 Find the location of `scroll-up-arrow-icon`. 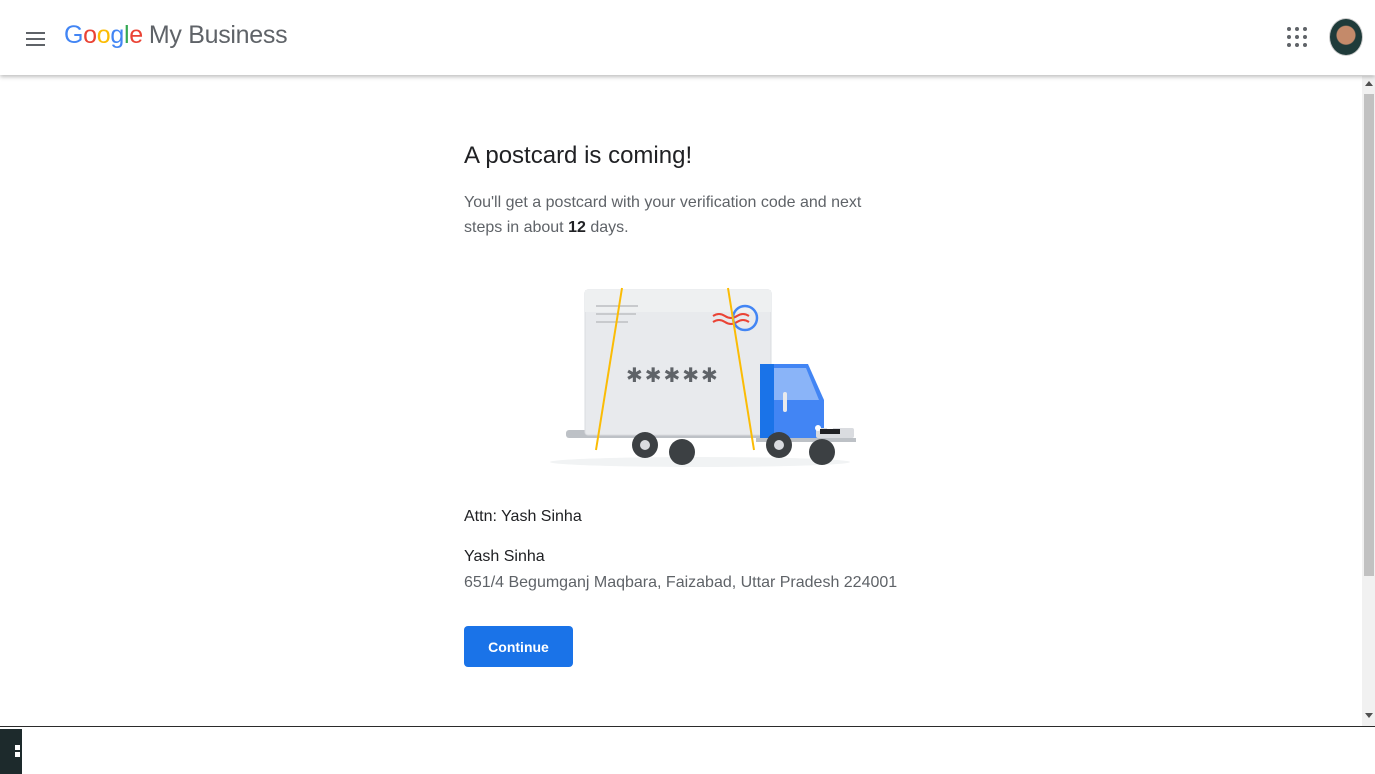

scroll-up-arrow-icon is located at coordinates (1369, 83).